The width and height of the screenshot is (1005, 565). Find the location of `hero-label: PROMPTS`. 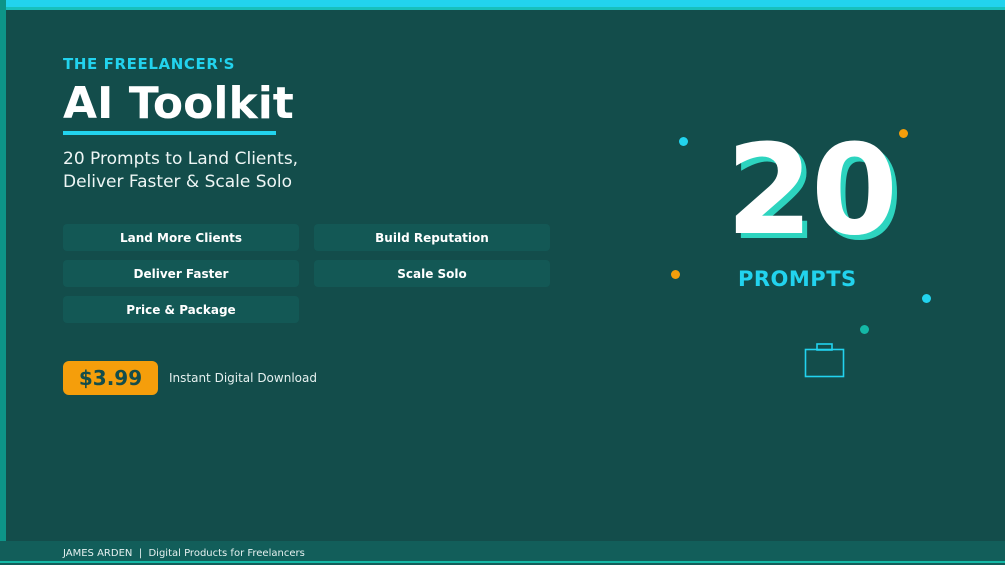

hero-label: PROMPTS is located at coordinates (797, 279).